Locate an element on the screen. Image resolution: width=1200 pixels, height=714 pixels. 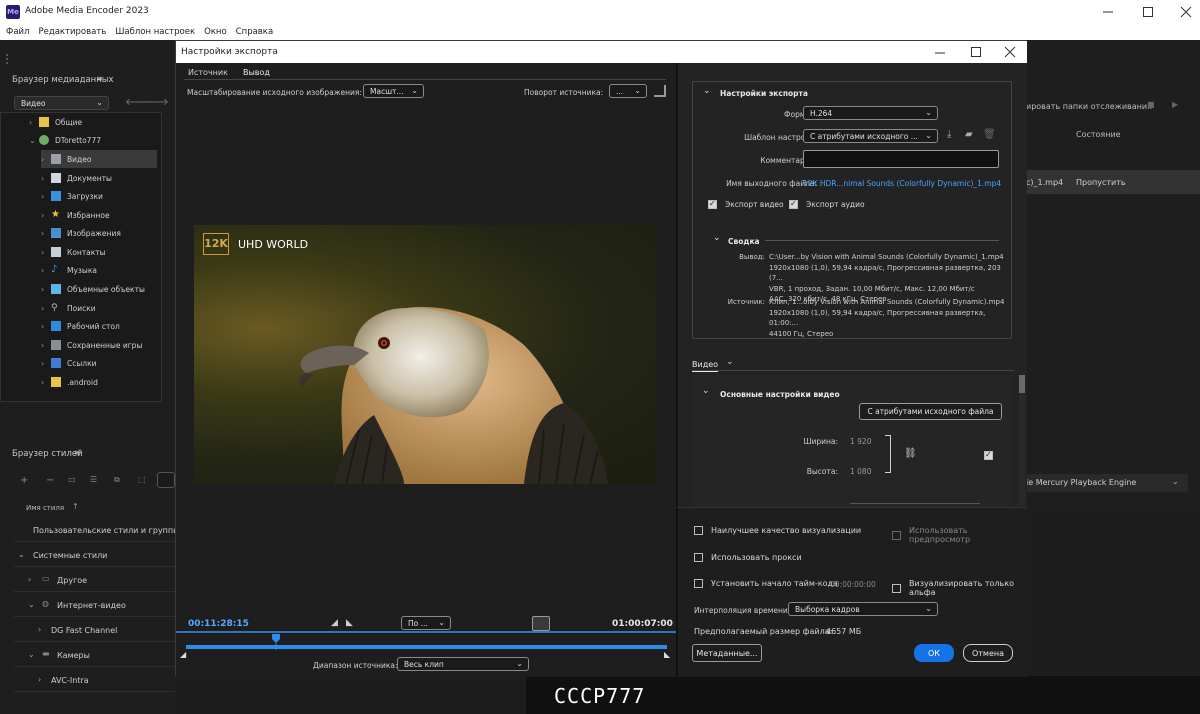
add-icon: + is located at coordinates (24, 480).